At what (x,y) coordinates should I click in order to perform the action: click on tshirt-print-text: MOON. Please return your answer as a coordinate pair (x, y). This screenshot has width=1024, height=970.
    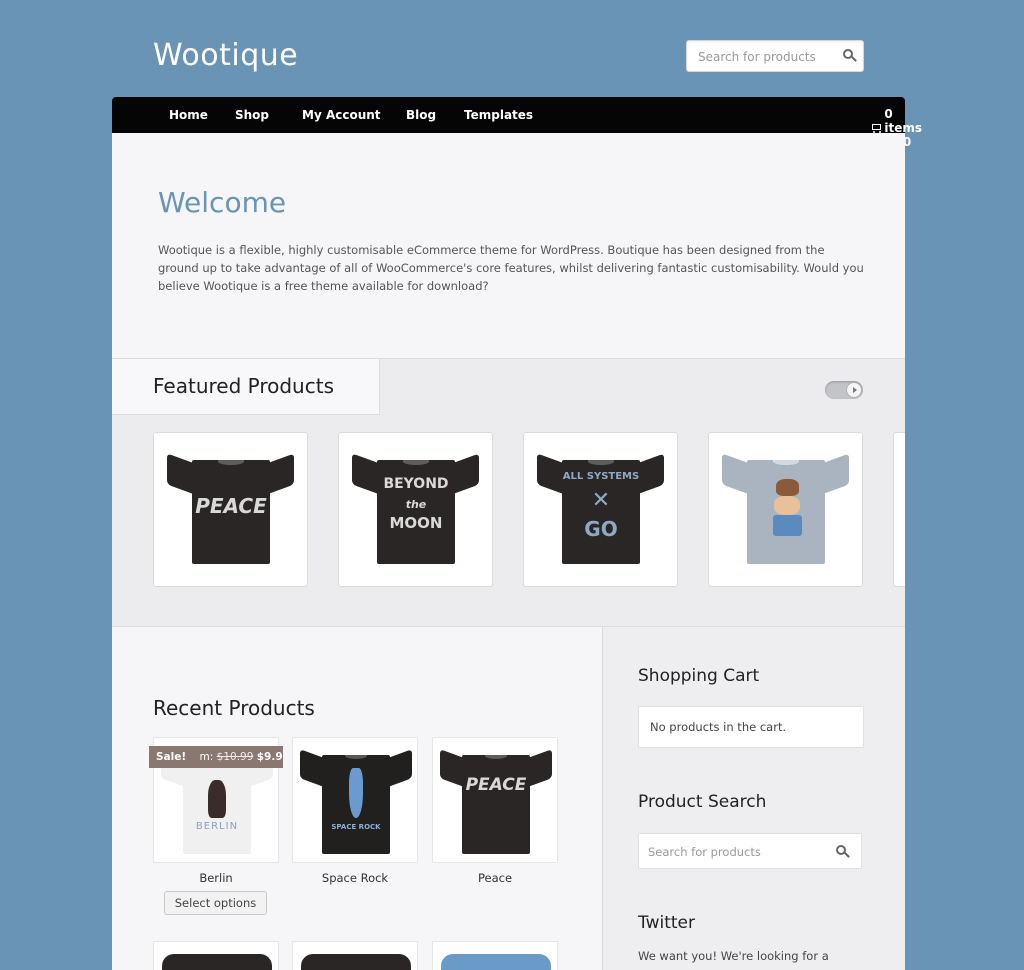
    Looking at the image, I should click on (416, 522).